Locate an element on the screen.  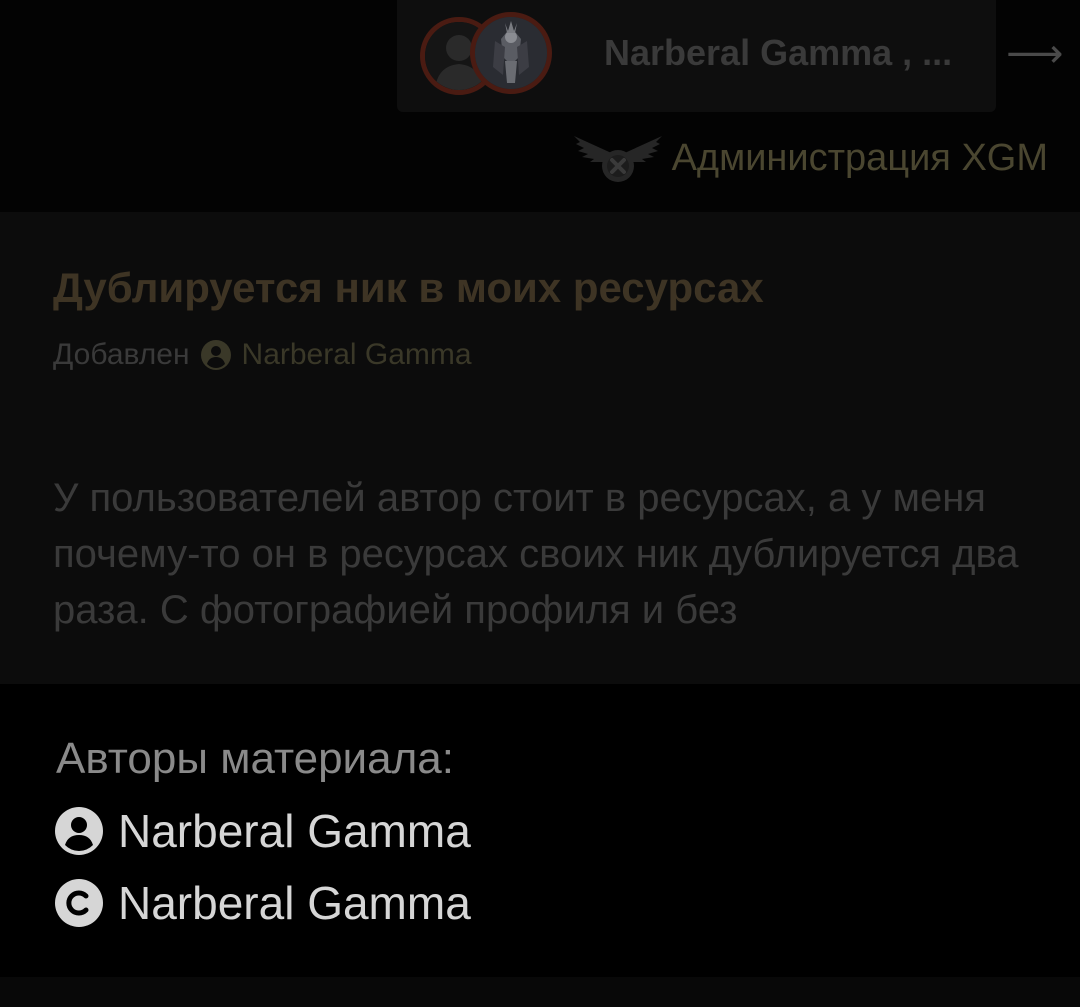
author-row-copyright: Narberal Gamma is located at coordinates (262, 903).